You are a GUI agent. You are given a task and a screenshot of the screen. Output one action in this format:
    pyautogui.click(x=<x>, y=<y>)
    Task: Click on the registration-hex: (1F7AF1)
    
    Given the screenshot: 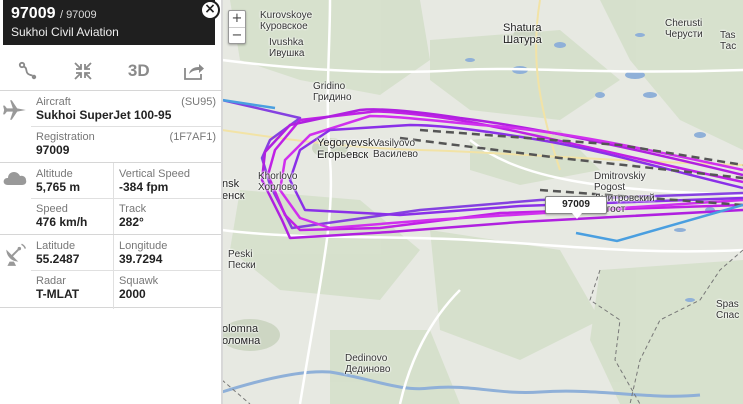 What is the action you would take?
    pyautogui.click(x=192, y=137)
    